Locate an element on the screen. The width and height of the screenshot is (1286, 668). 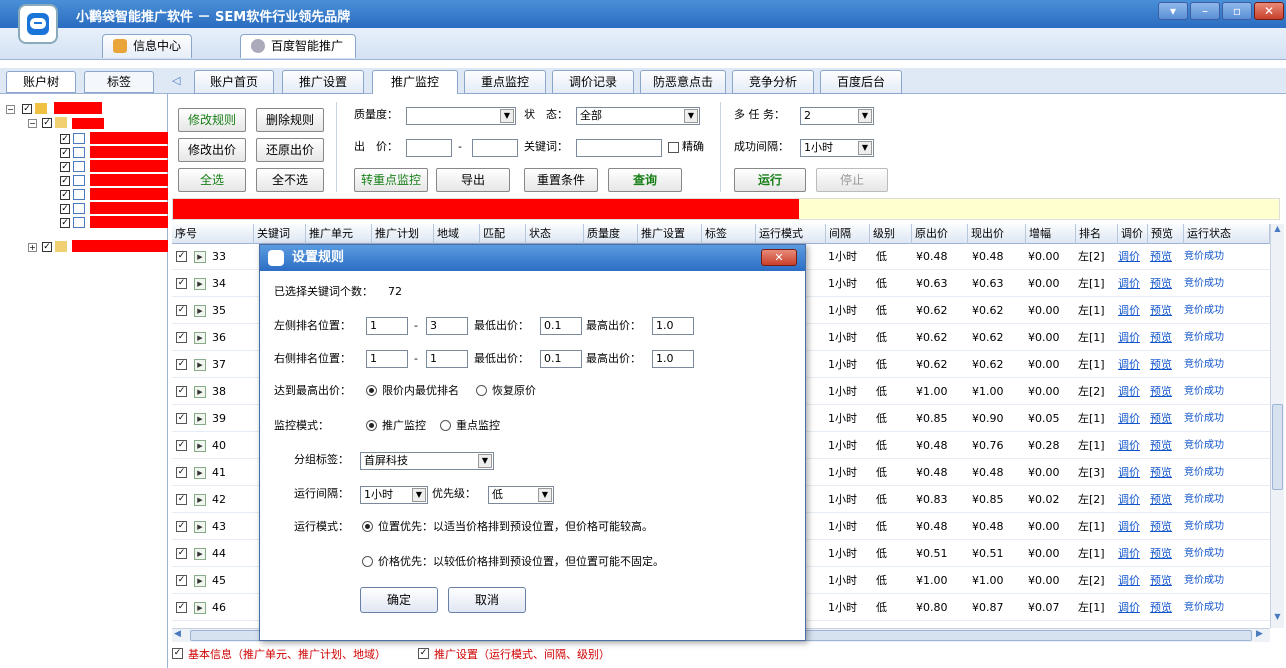
column-header: 运行状态 is located at coordinates (1227, 234).